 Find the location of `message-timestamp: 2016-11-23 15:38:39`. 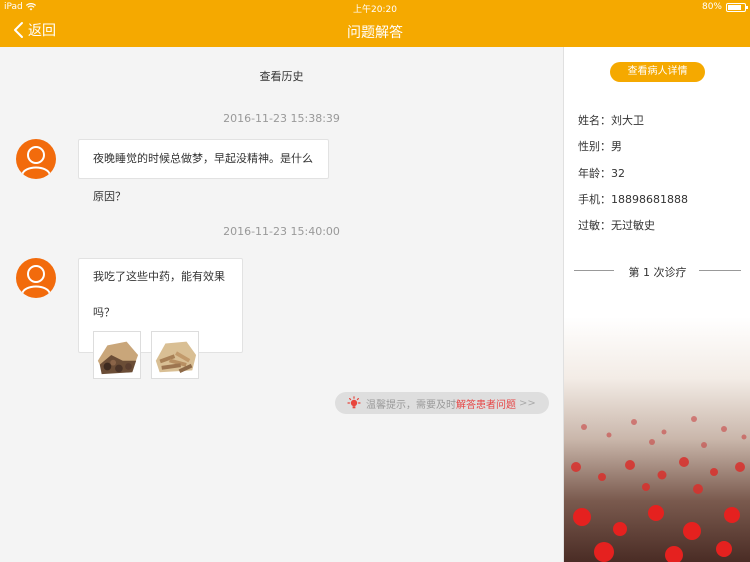

message-timestamp: 2016-11-23 15:38:39 is located at coordinates (281, 118).